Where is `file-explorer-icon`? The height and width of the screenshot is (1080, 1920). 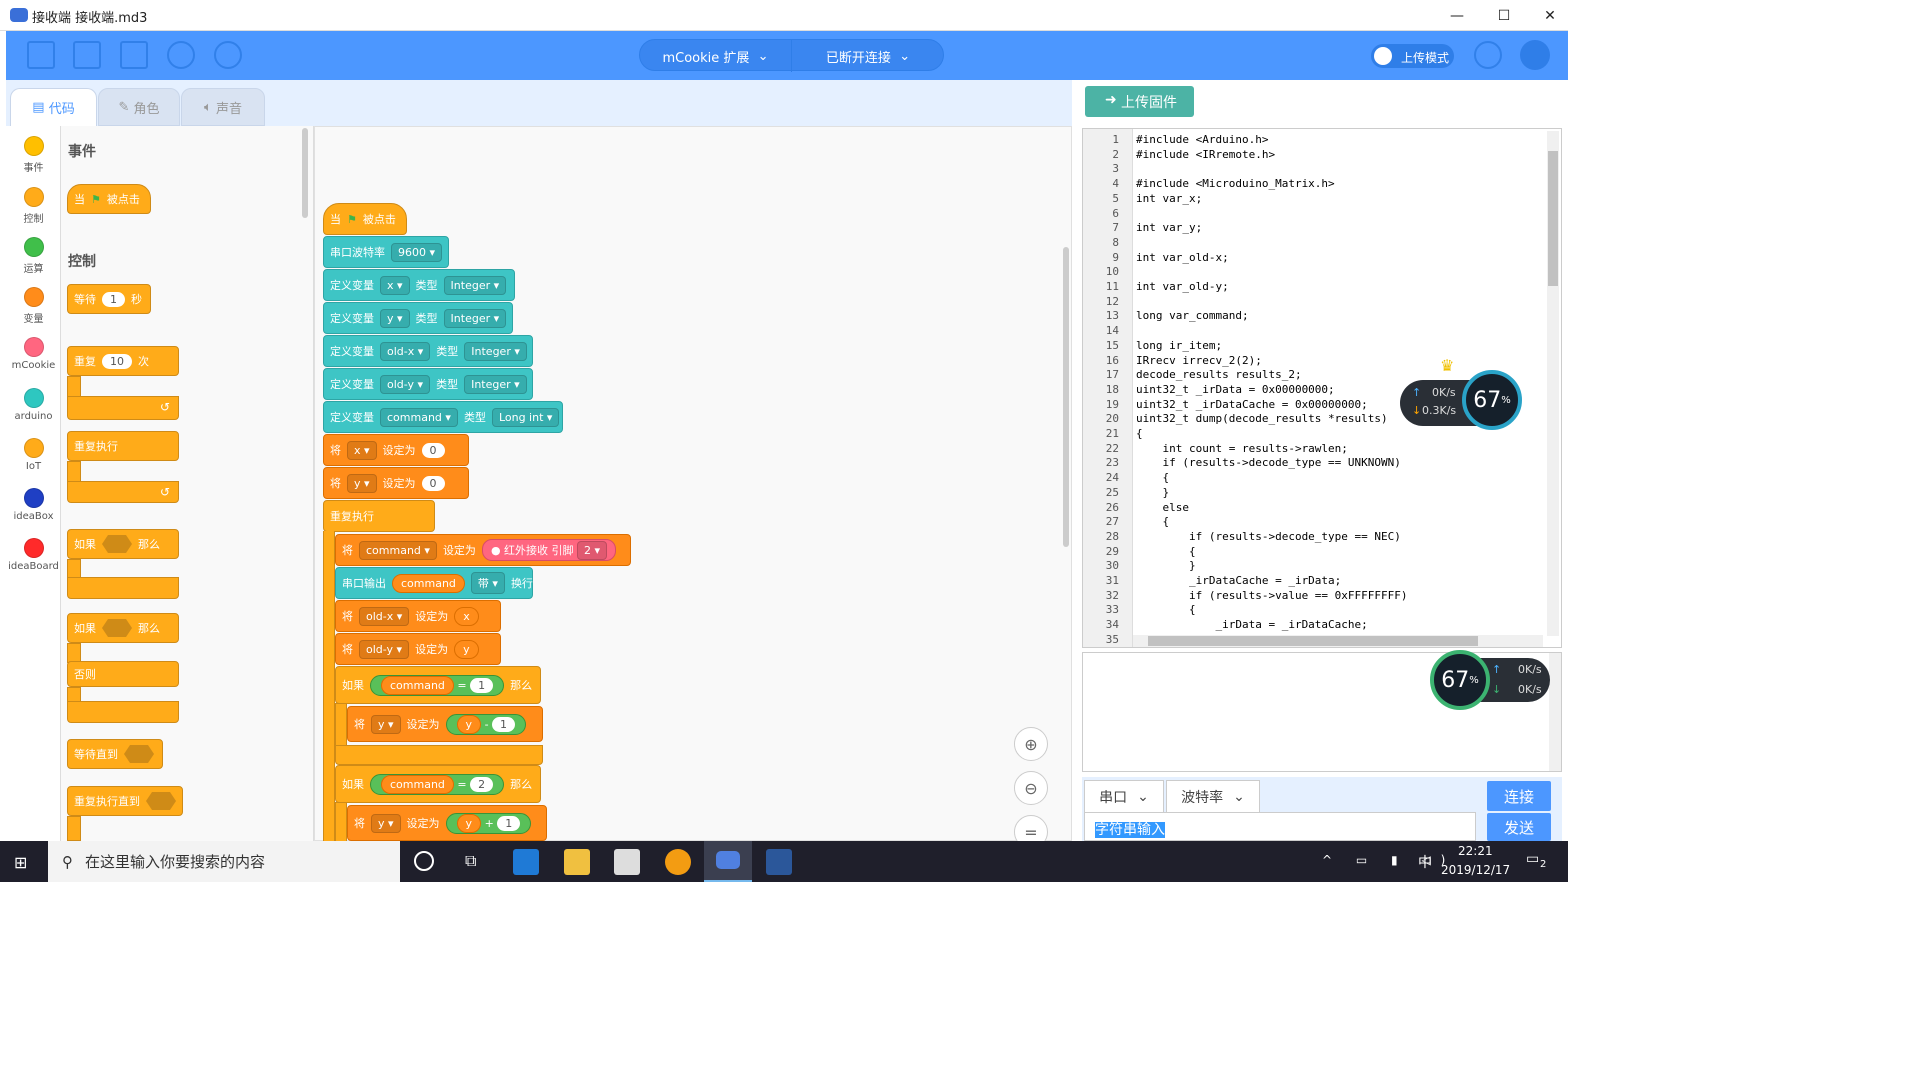
file-explorer-icon is located at coordinates (577, 862).